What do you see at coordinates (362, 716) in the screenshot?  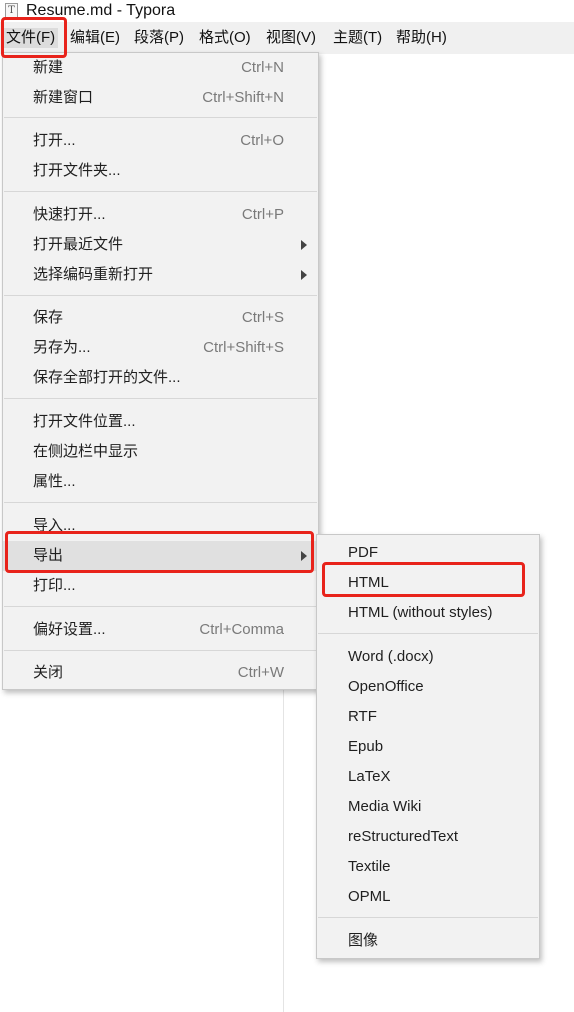 I see `menu-item-label: RTF` at bounding box center [362, 716].